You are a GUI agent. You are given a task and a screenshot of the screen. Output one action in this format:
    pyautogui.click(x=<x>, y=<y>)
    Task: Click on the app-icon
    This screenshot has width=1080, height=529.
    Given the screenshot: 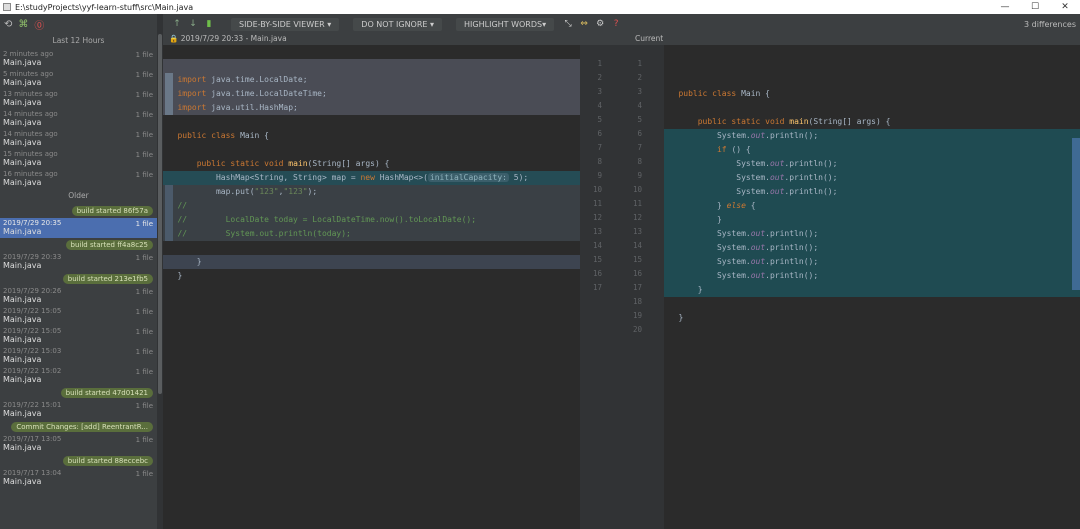 What is the action you would take?
    pyautogui.click(x=7, y=7)
    